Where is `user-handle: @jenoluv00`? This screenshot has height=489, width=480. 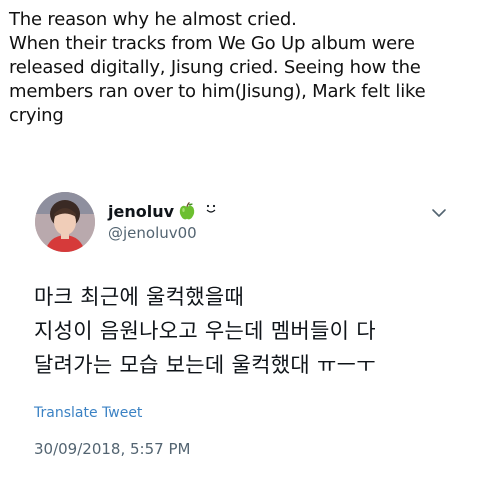
user-handle: @jenoluv00 is located at coordinates (152, 233).